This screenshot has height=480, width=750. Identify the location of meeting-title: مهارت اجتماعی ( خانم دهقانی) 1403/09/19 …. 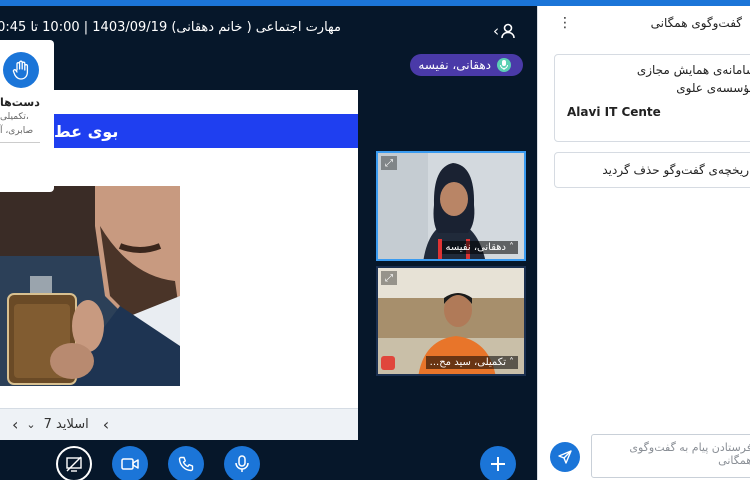
(170, 27).